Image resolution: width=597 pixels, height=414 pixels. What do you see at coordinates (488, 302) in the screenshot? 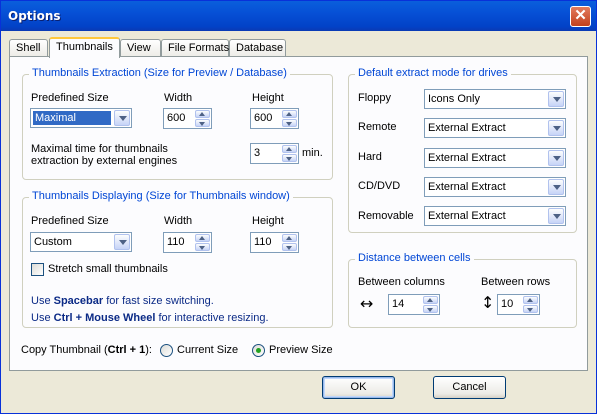
I see `vertical-arrows-icon: ↕` at bounding box center [488, 302].